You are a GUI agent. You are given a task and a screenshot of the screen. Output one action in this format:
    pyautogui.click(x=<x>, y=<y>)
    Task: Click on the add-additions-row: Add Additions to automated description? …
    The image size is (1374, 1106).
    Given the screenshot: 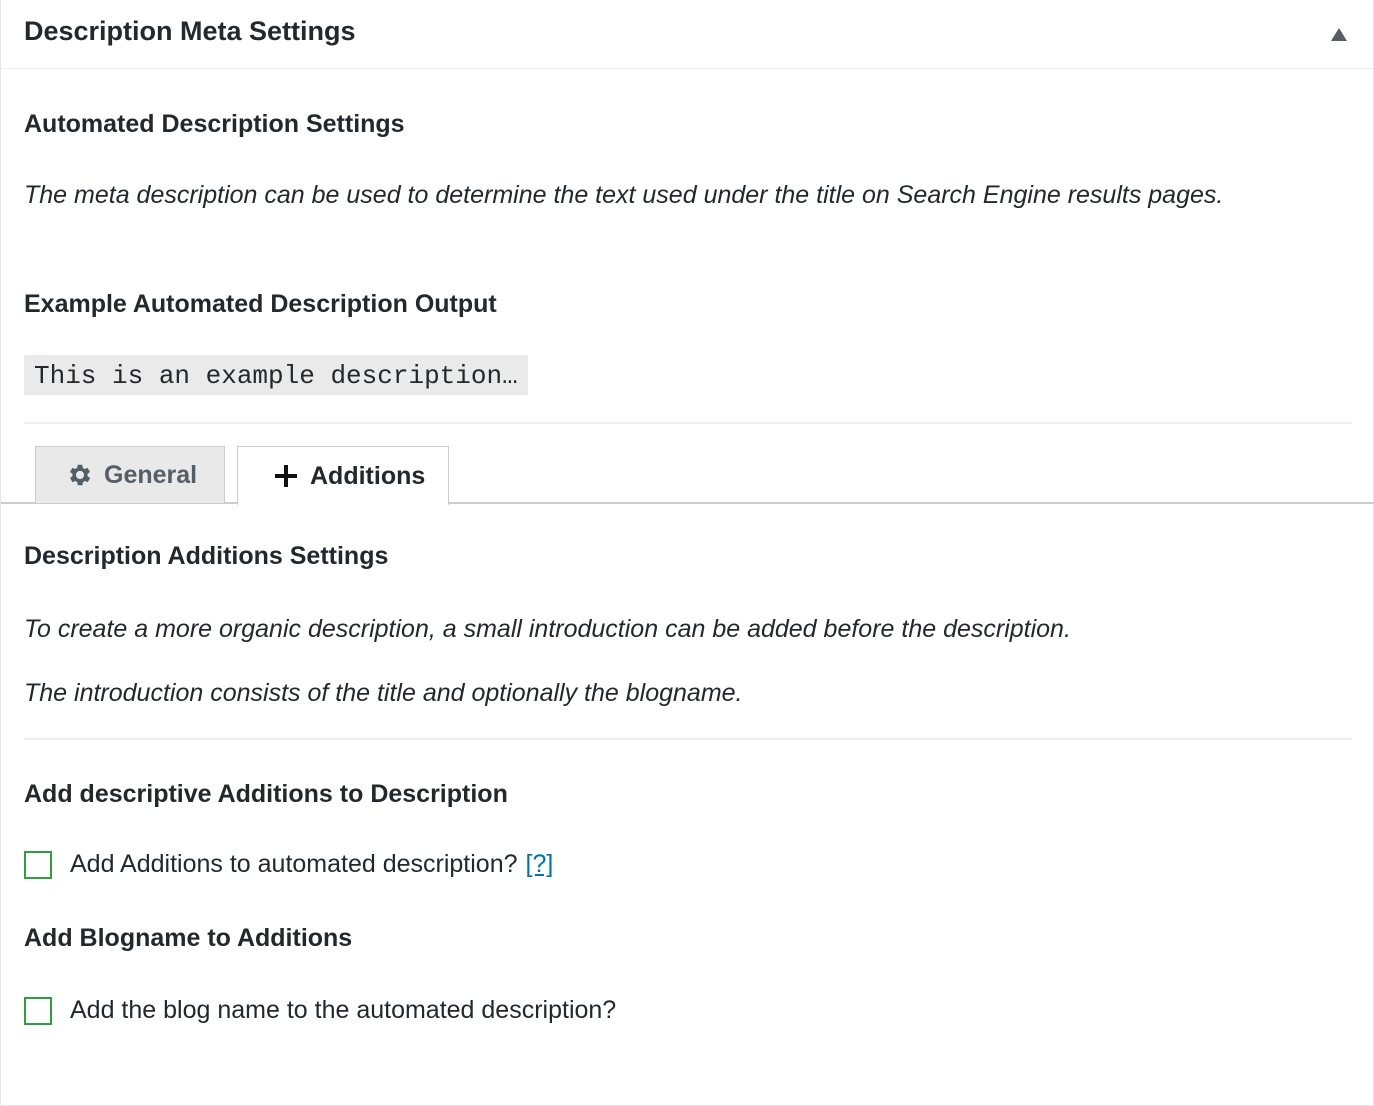 What is the action you would take?
    pyautogui.click(x=288, y=864)
    